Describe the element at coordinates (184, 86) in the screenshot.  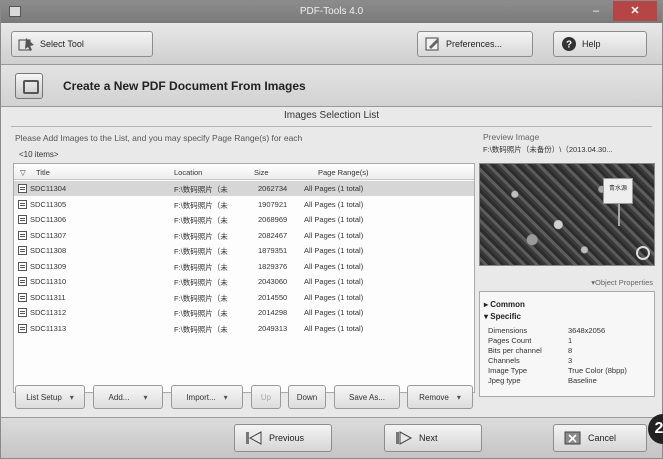
I see `page-title: Create a New PDF Document From Images` at that location.